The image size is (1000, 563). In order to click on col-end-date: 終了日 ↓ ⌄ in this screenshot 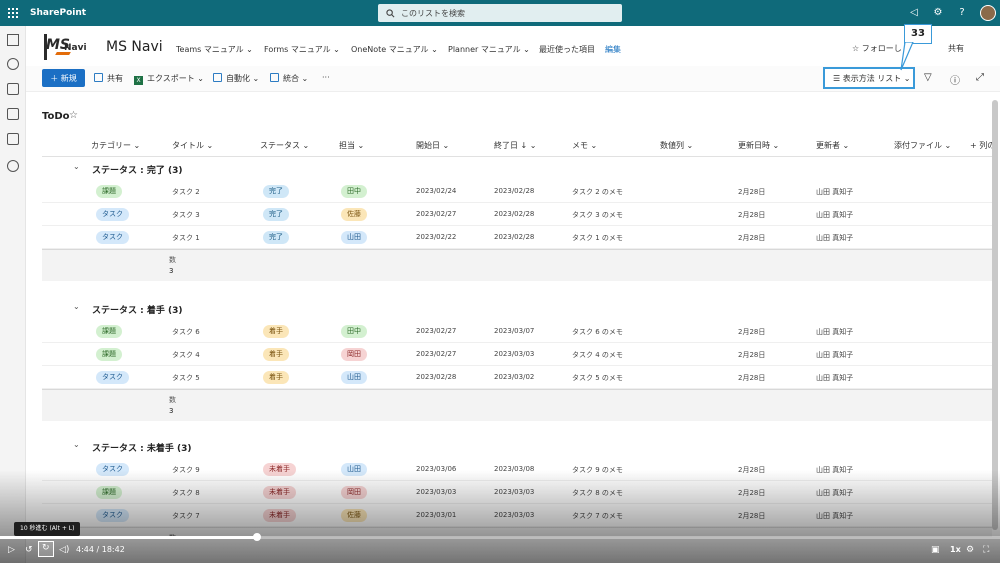, I will do `click(515, 145)`.